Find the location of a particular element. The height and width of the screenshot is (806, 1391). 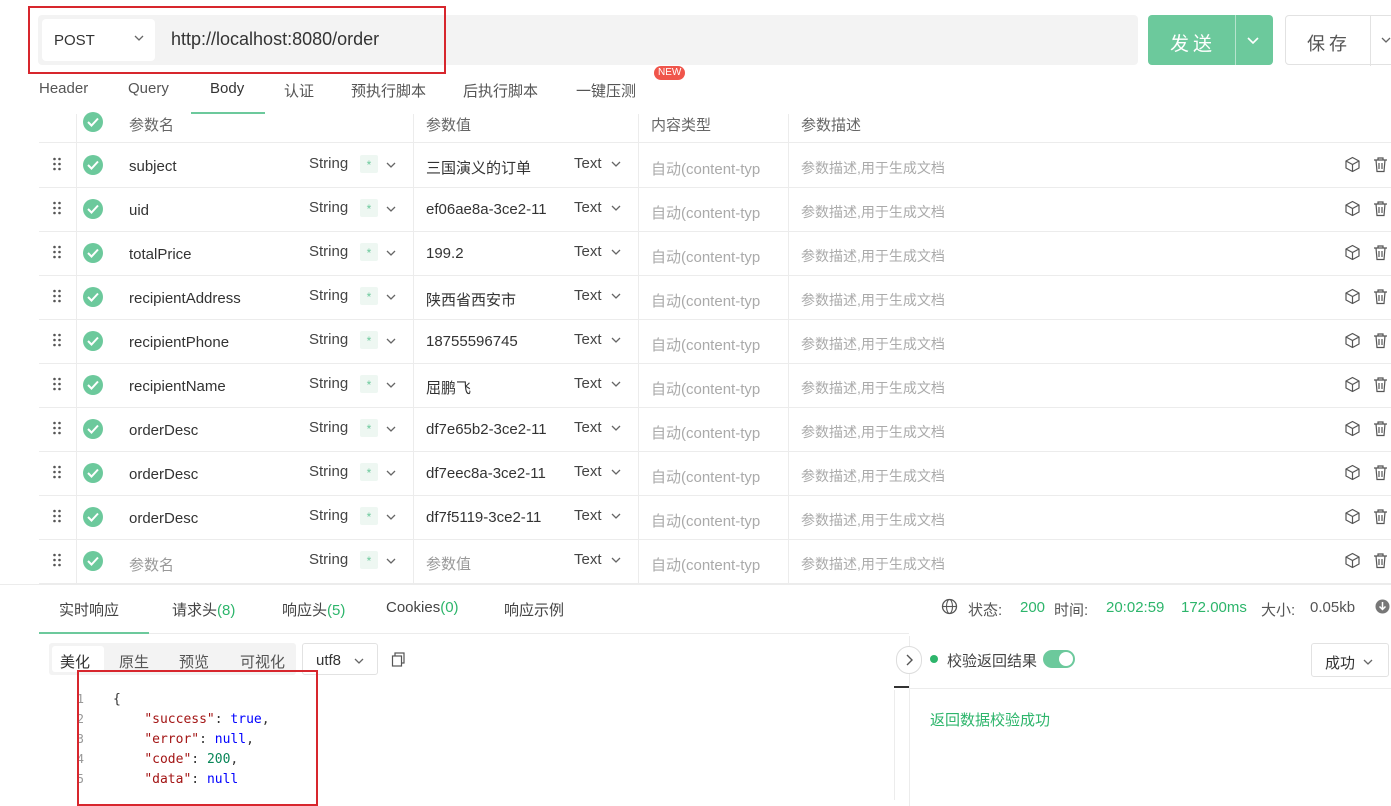

format-pretty: 美化 is located at coordinates (75, 661).